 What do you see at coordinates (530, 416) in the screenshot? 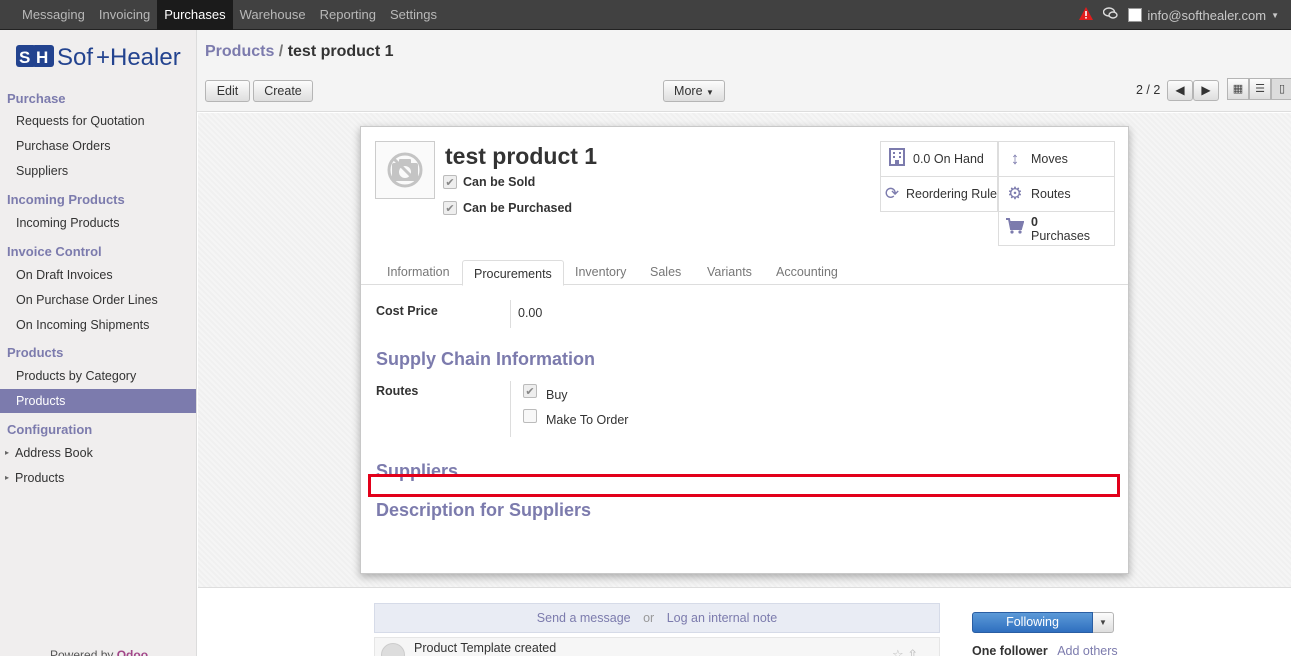
I see `checkbox-unchecked-icon` at bounding box center [530, 416].